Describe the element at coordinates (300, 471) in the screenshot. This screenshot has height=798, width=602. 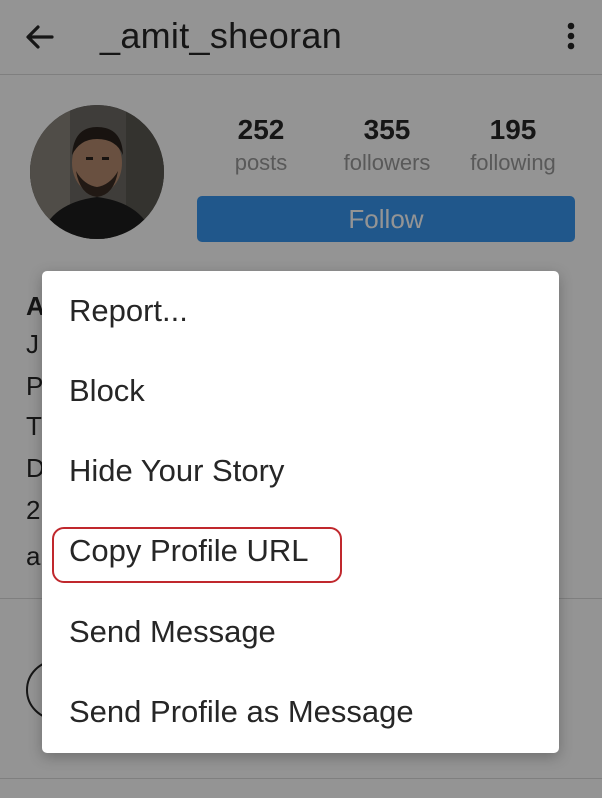
I see `menu-item-hide-story: Hide Your Story` at that location.